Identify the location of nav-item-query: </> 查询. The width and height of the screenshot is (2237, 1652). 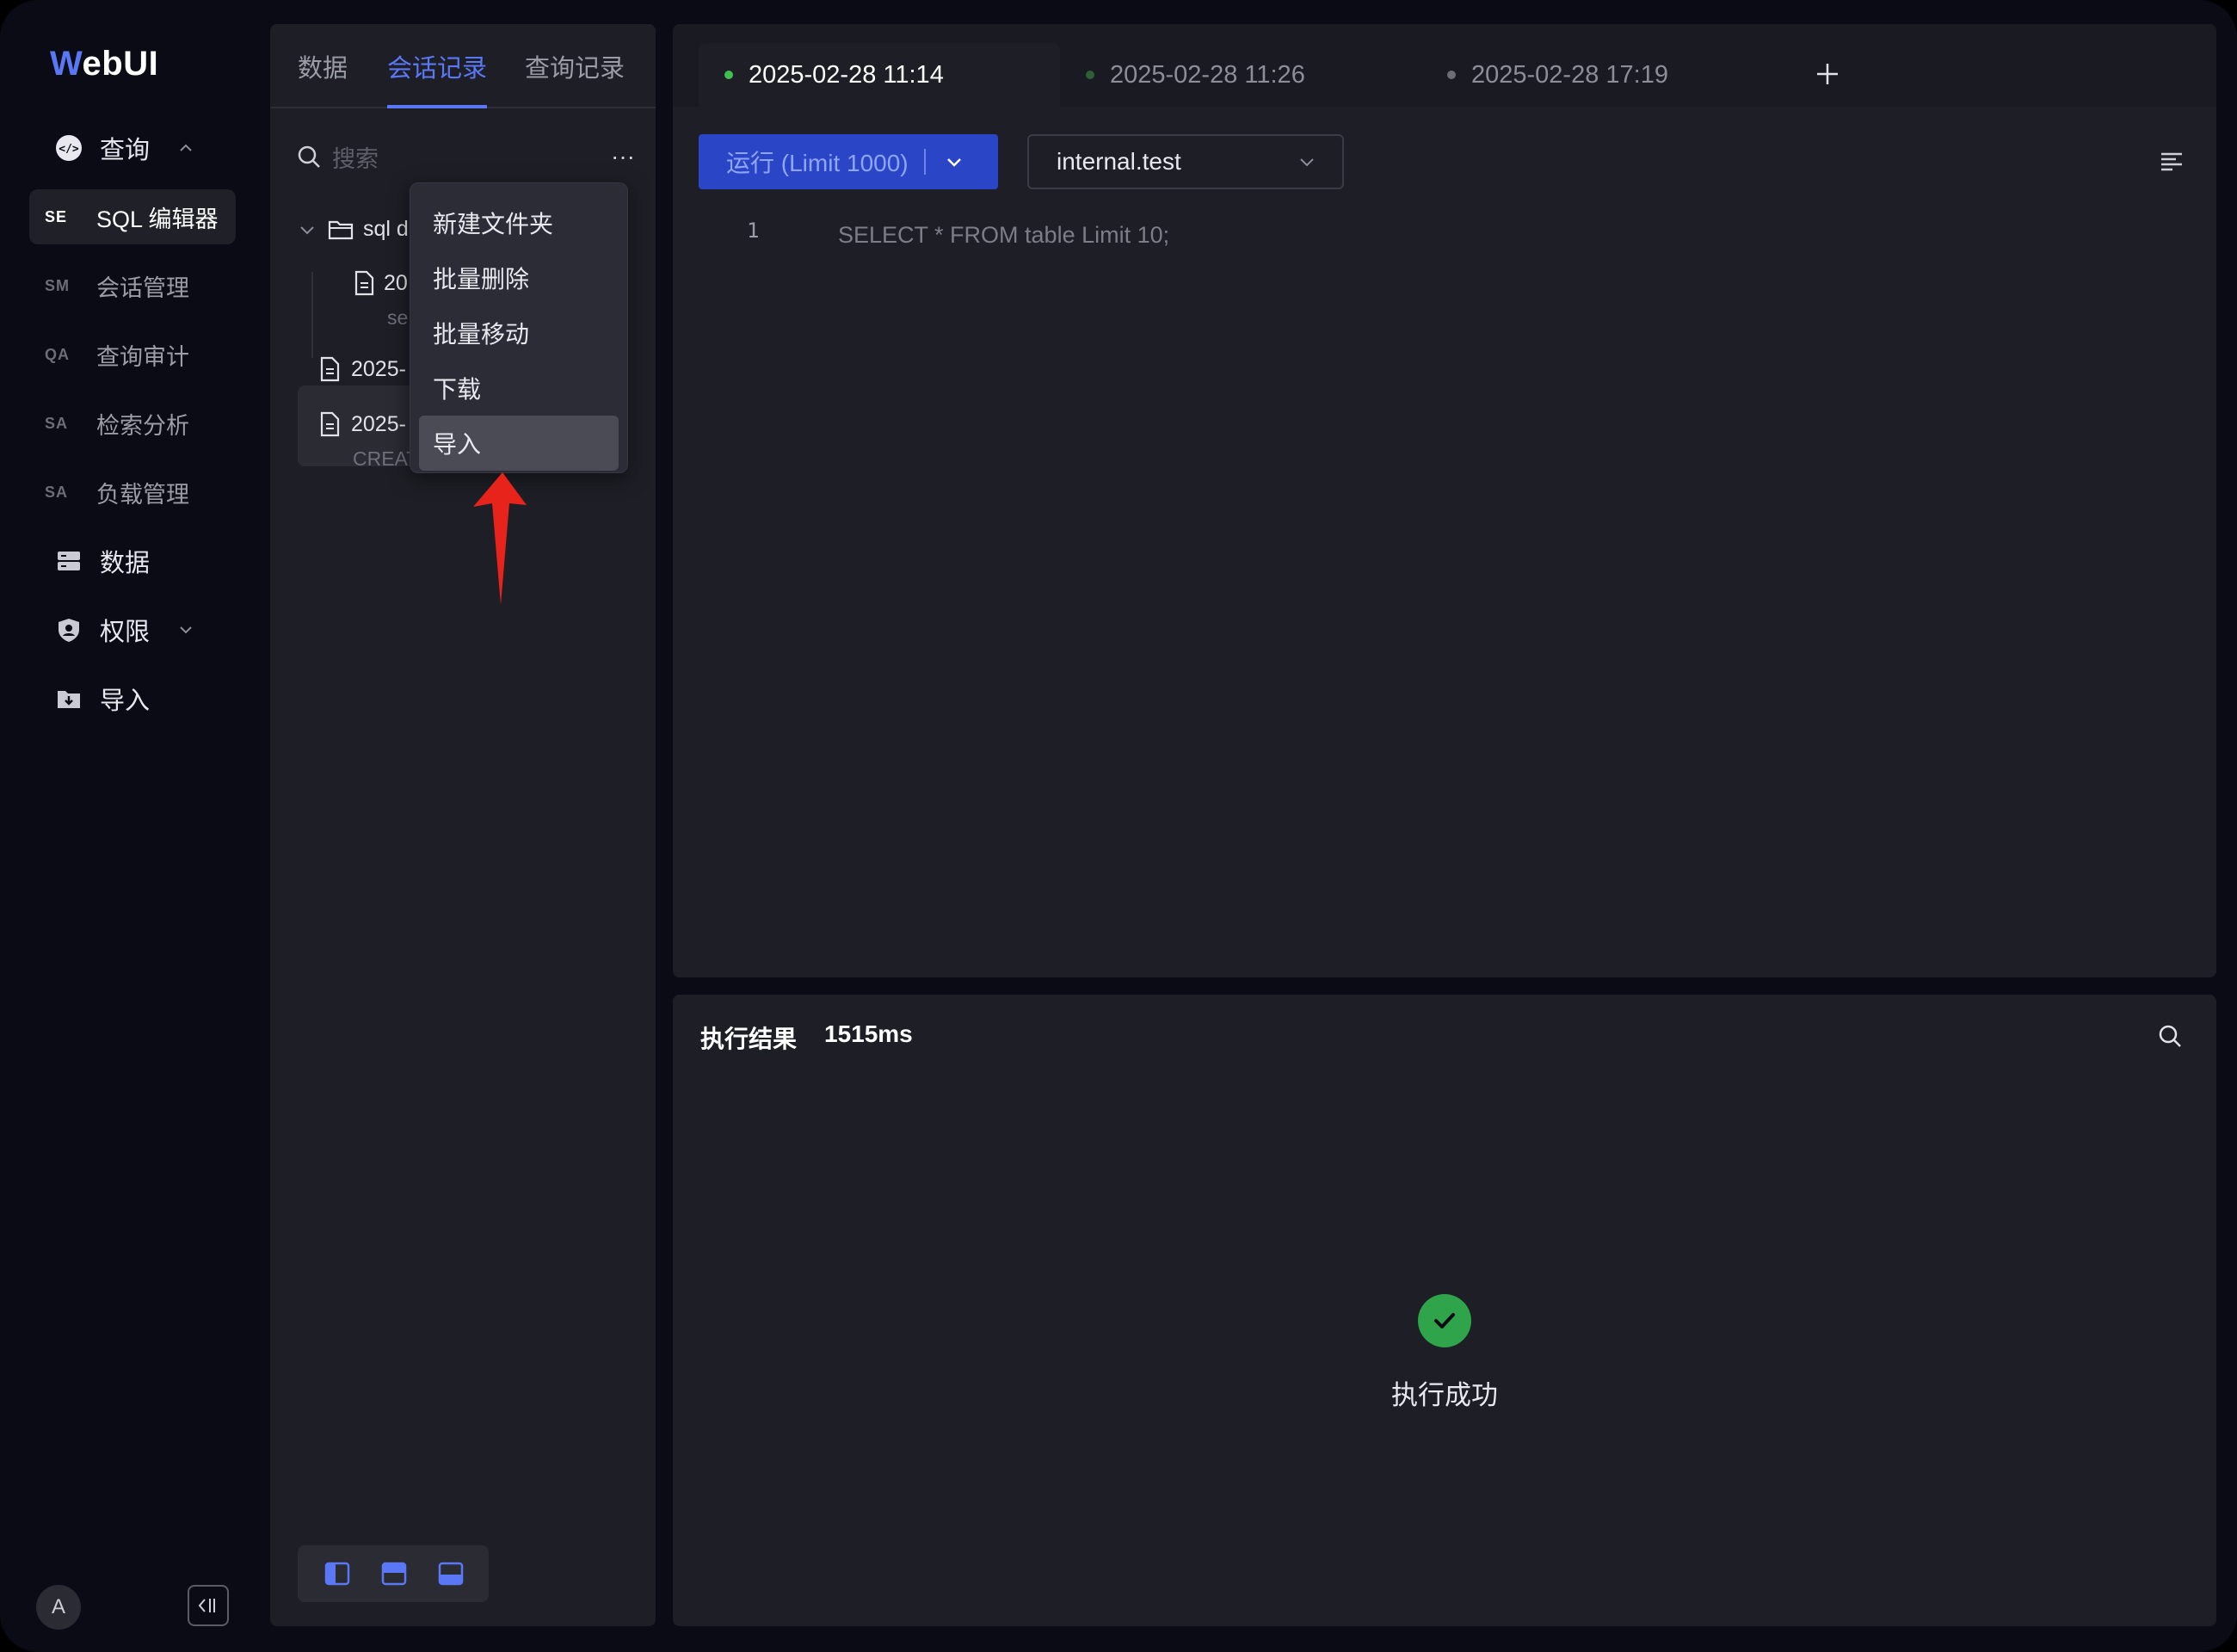
(132, 148).